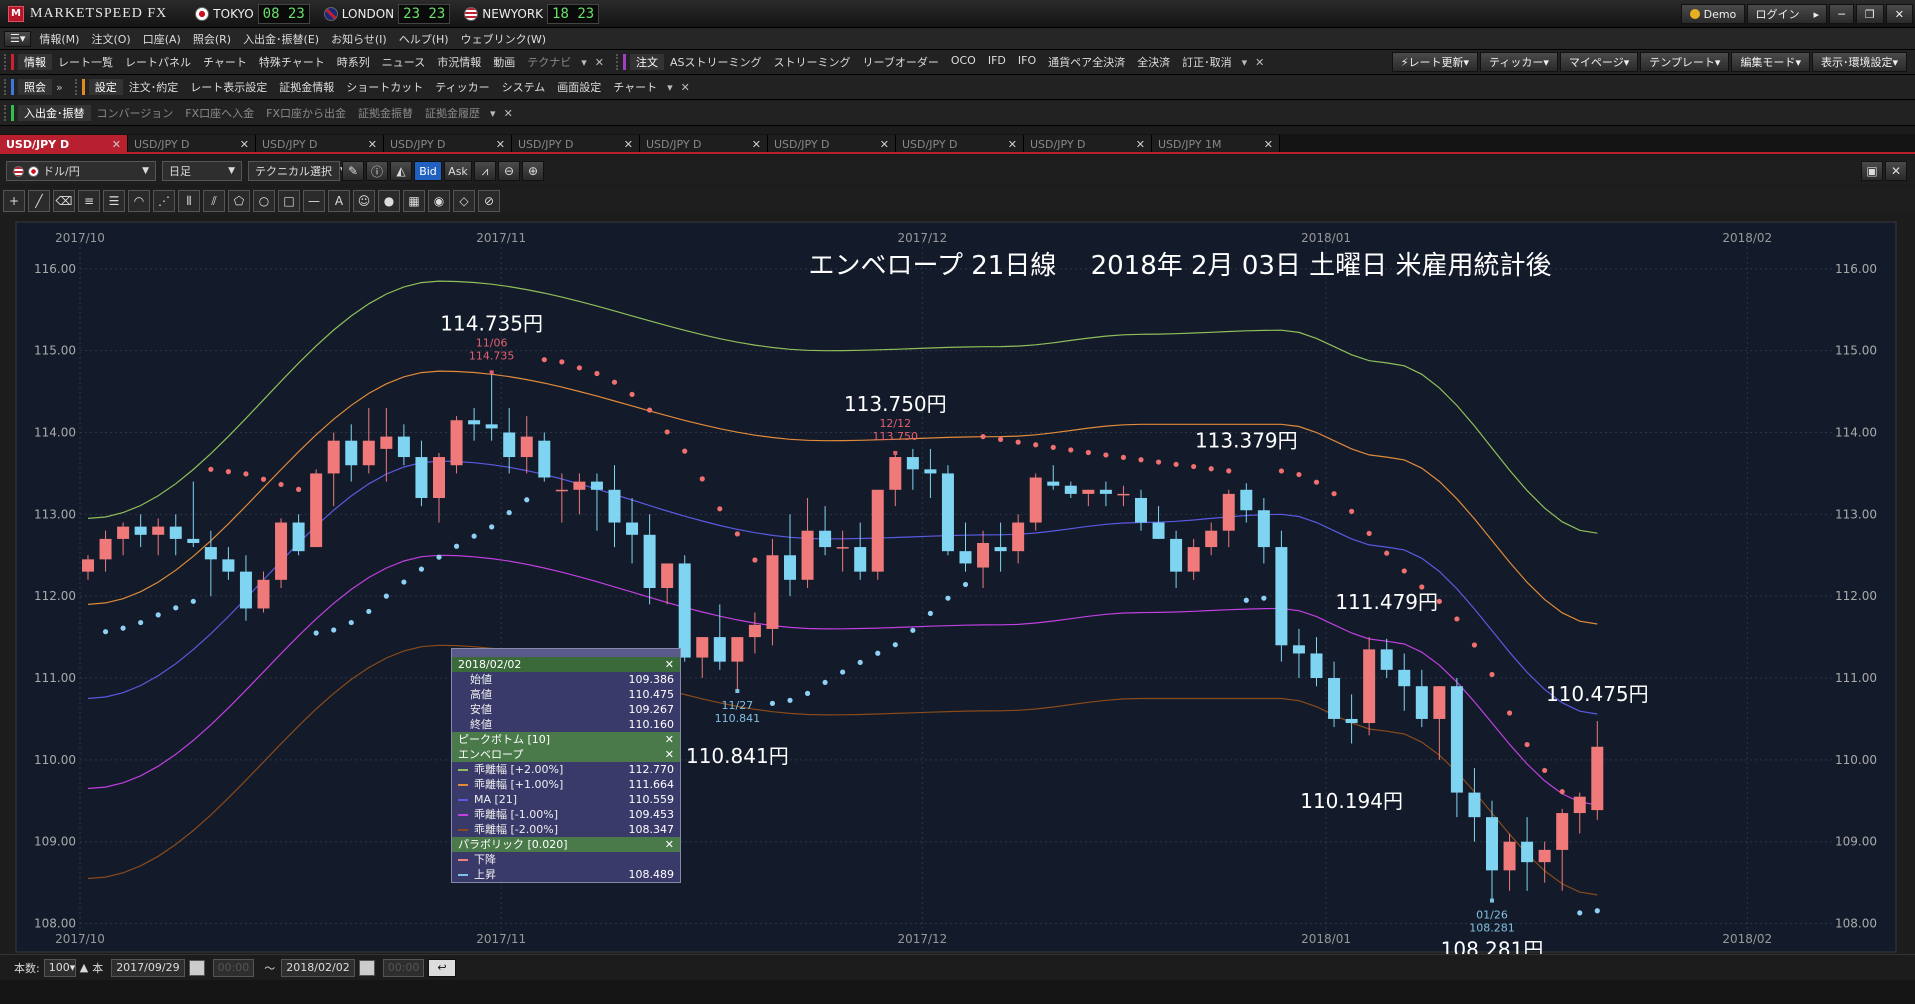 The height and width of the screenshot is (1004, 1915). What do you see at coordinates (549, 62) in the screenshot?
I see `tool-technavi: テクナビ` at bounding box center [549, 62].